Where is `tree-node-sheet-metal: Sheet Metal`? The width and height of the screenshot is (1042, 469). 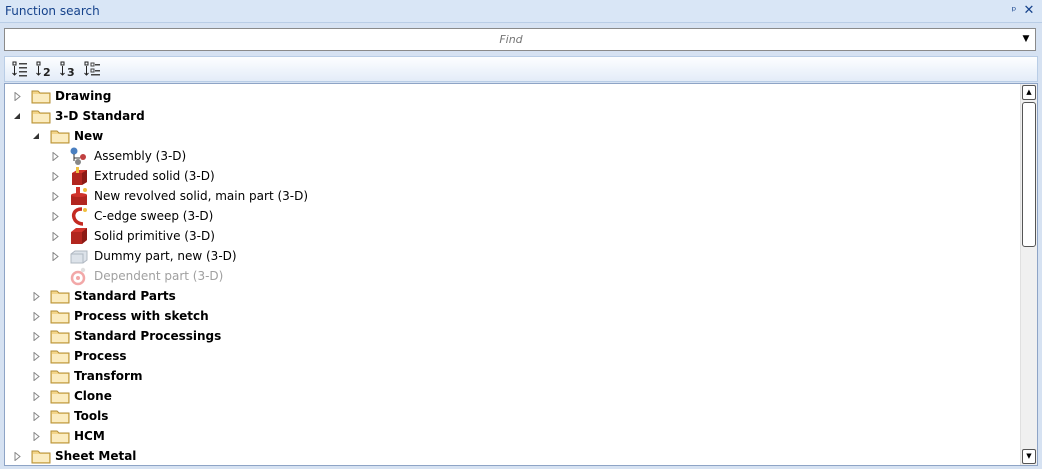
tree-node-sheet-metal: Sheet Metal is located at coordinates (74, 455).